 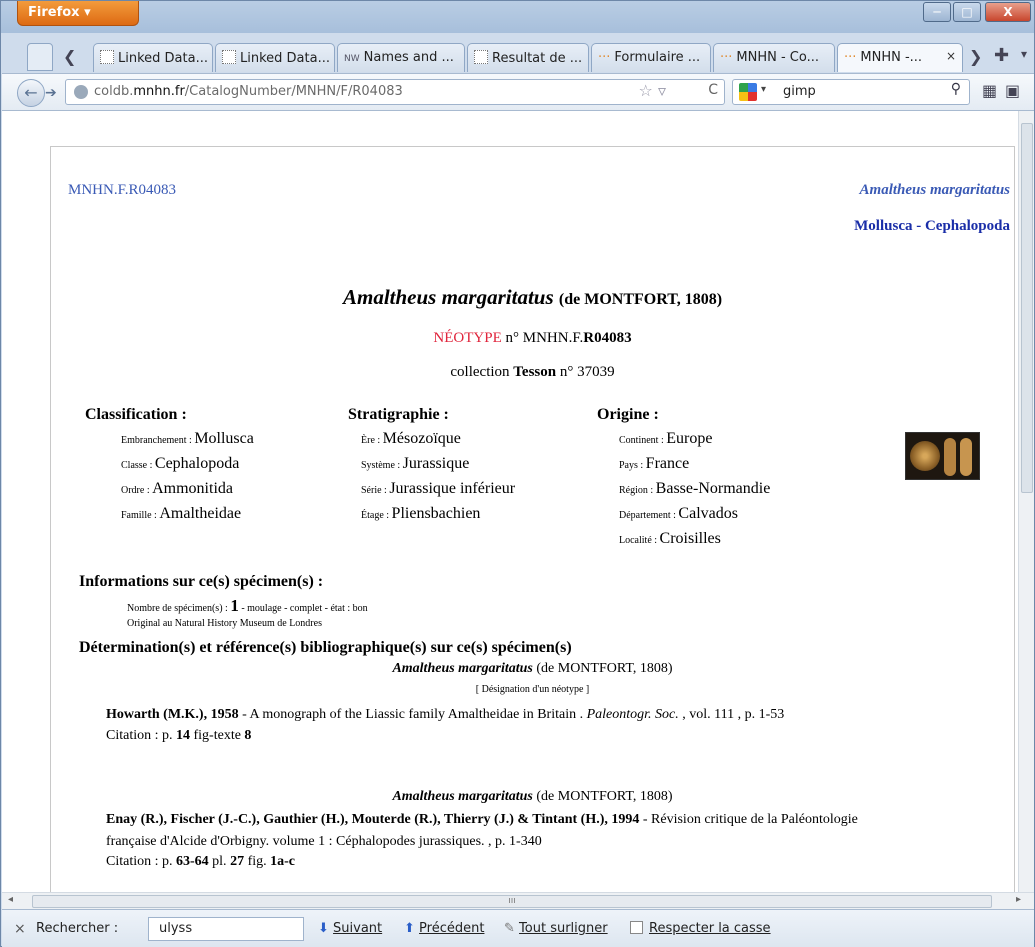 What do you see at coordinates (438, 488) in the screenshot?
I see `stratigraphy-row: Série : Jurassique inférieur` at bounding box center [438, 488].